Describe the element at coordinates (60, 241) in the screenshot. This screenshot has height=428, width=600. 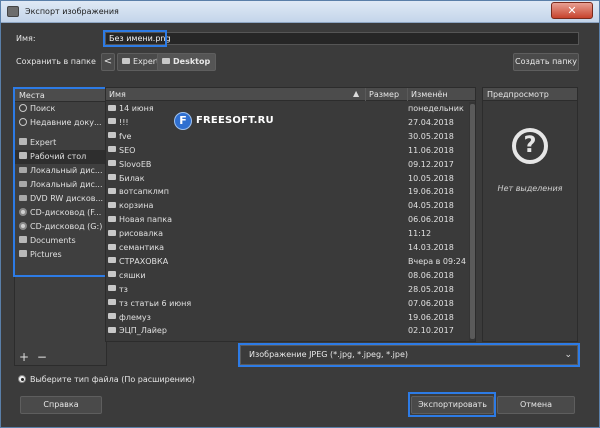
I see `place-item: Documents` at that location.